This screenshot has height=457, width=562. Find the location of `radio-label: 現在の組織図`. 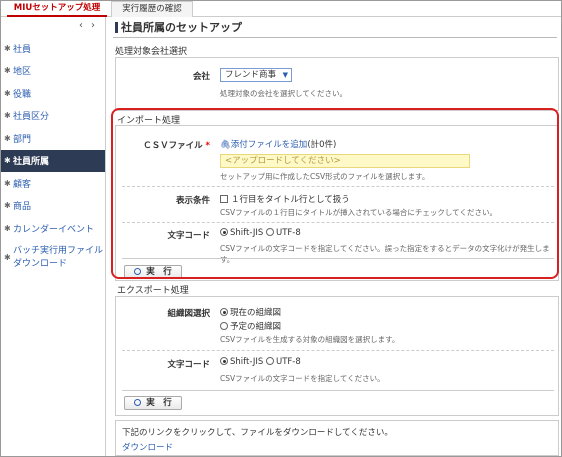

radio-label: 現在の組織図 is located at coordinates (256, 313).